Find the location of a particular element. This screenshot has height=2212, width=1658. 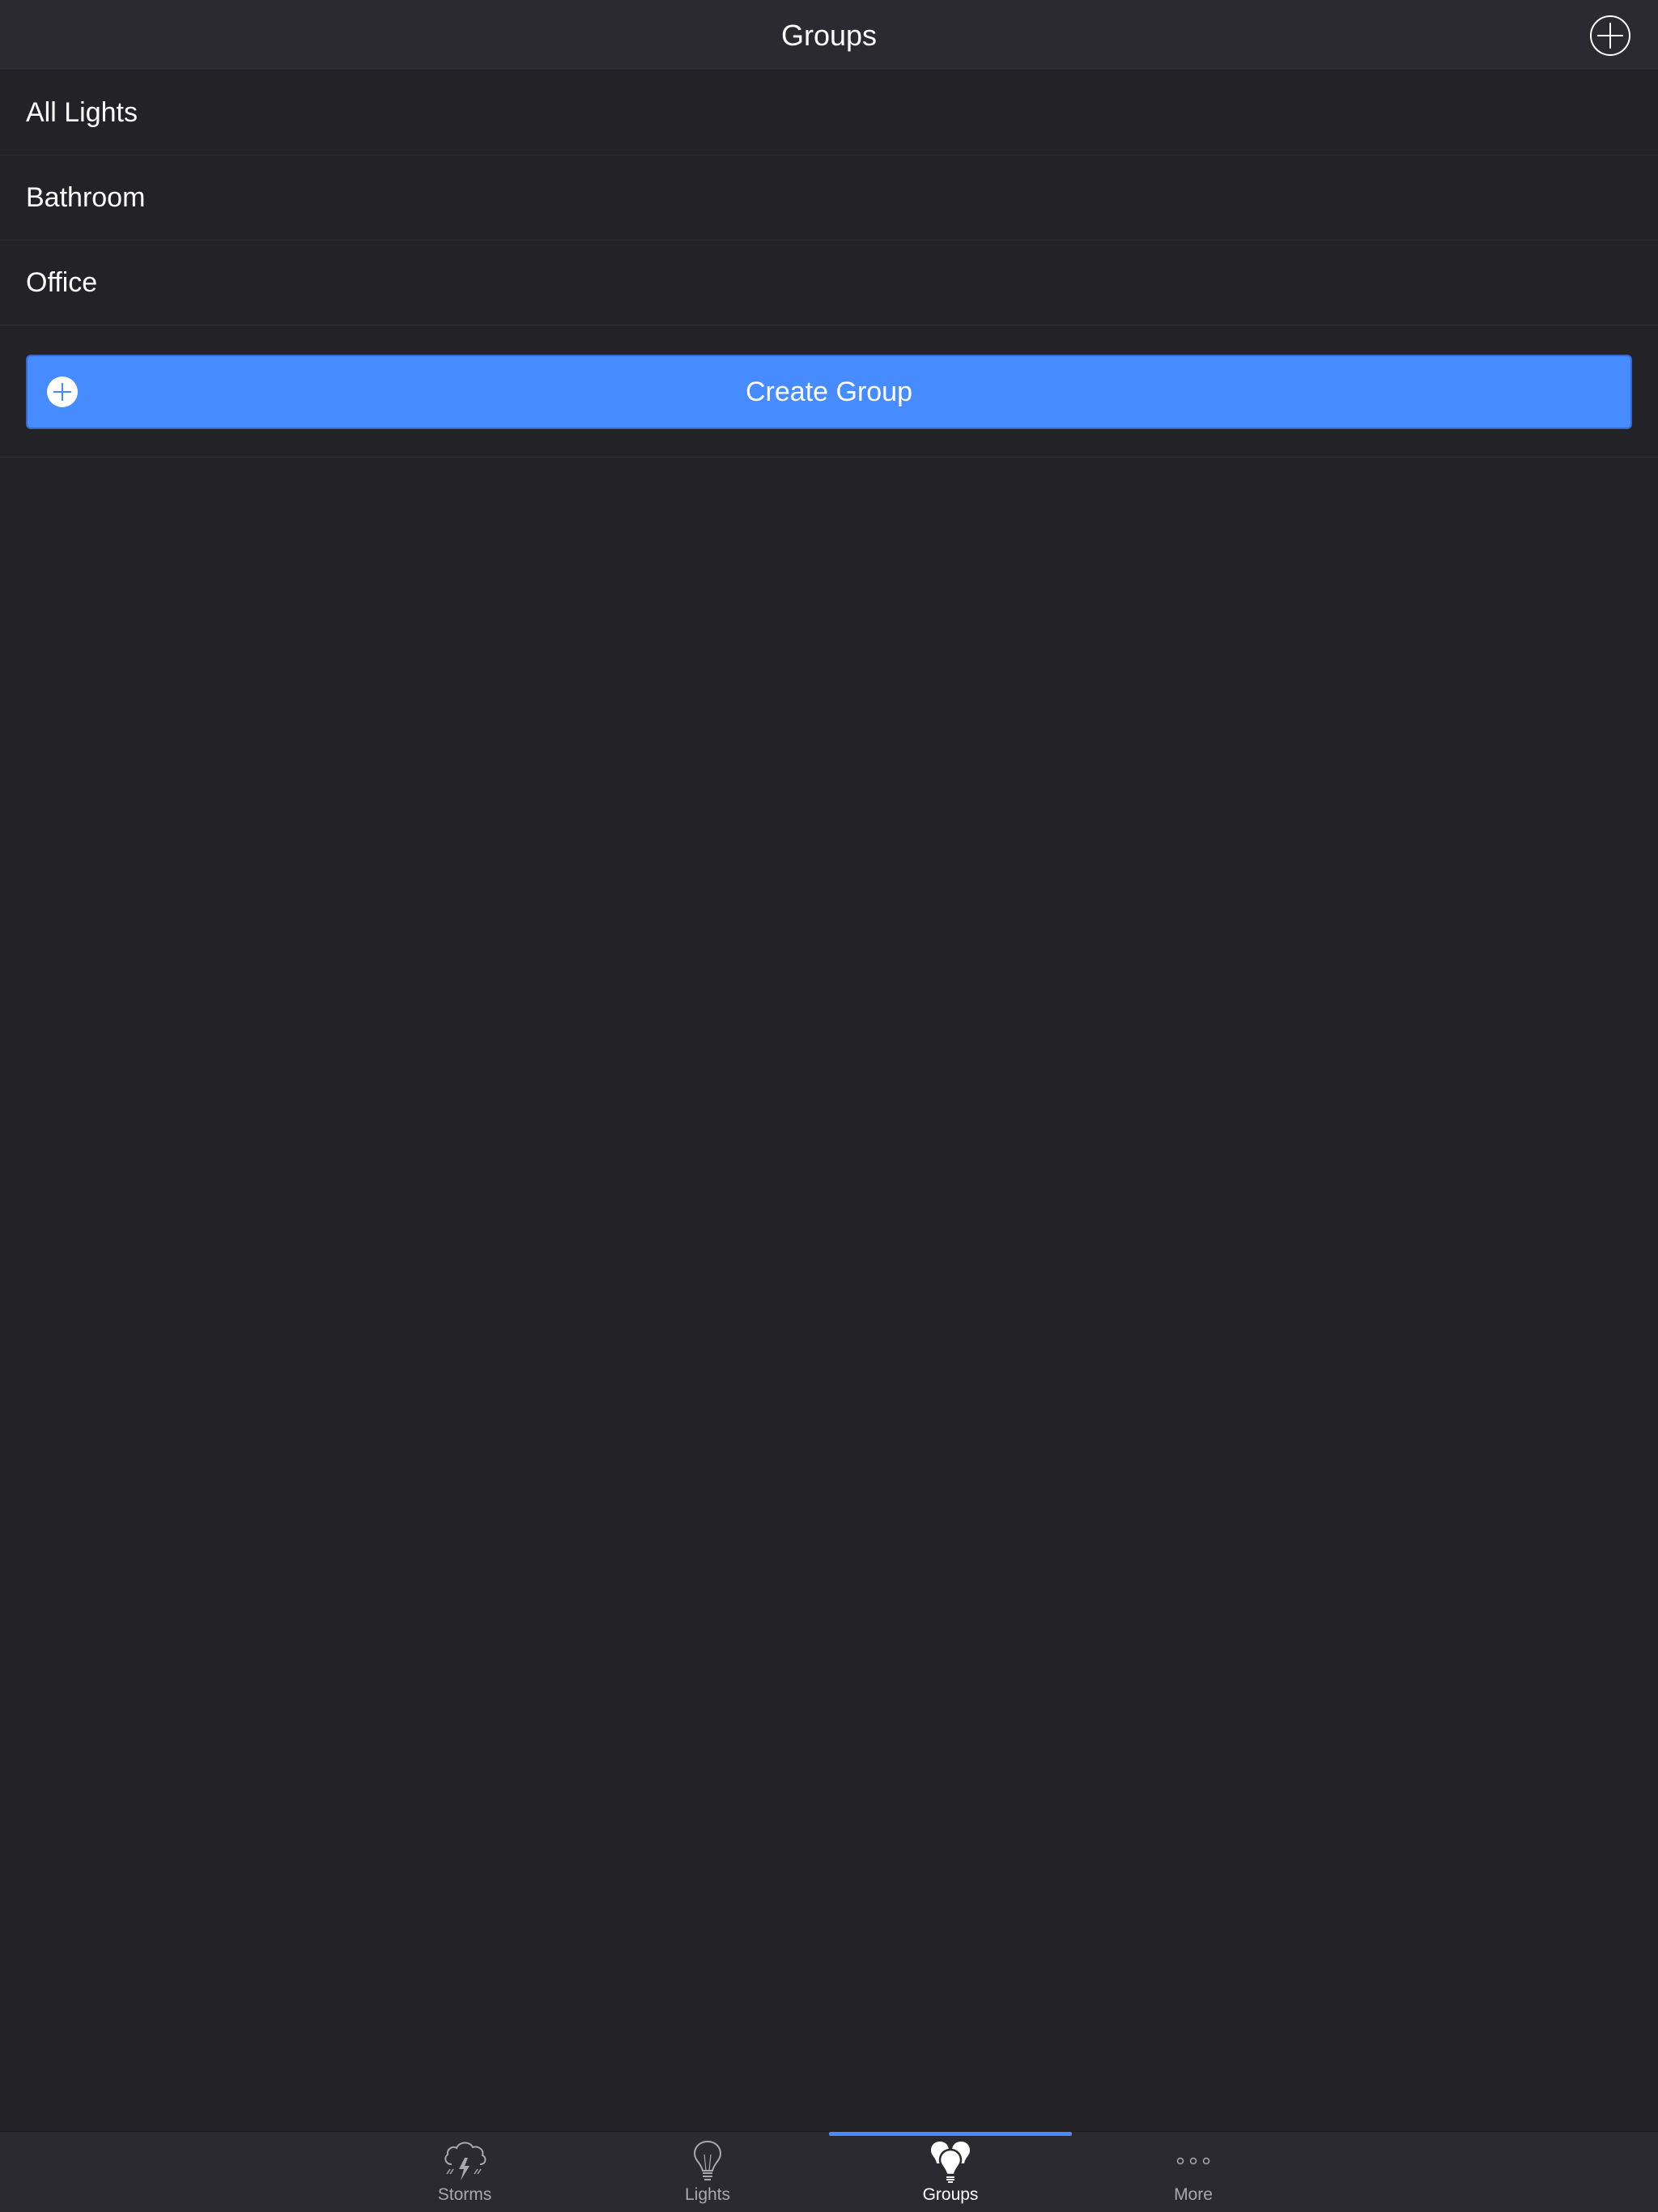

storm-icon-wrap is located at coordinates (464, 2161).